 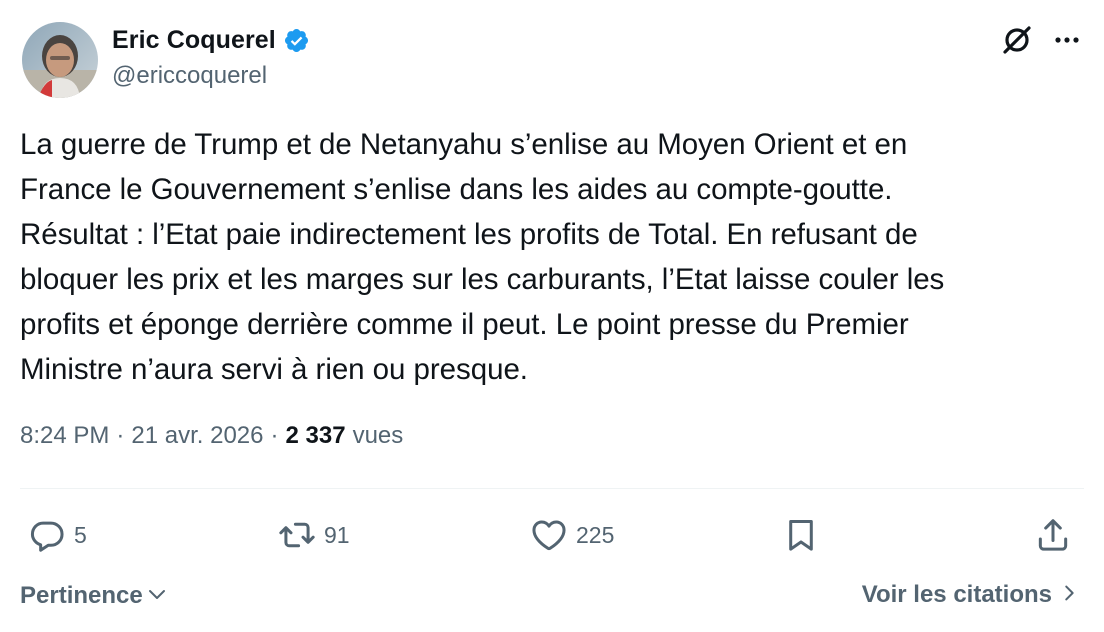 I want to click on quotes-label: Voir les citations, so click(x=956, y=594).